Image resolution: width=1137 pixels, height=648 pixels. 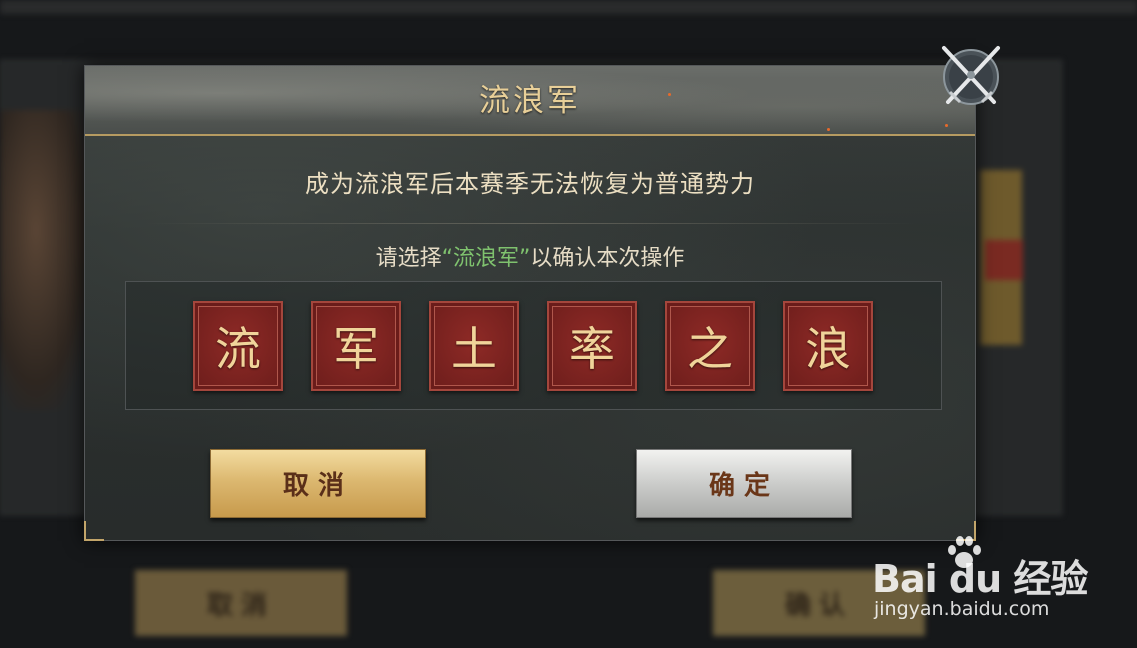 I want to click on background-side-seal, so click(x=1004, y=260).